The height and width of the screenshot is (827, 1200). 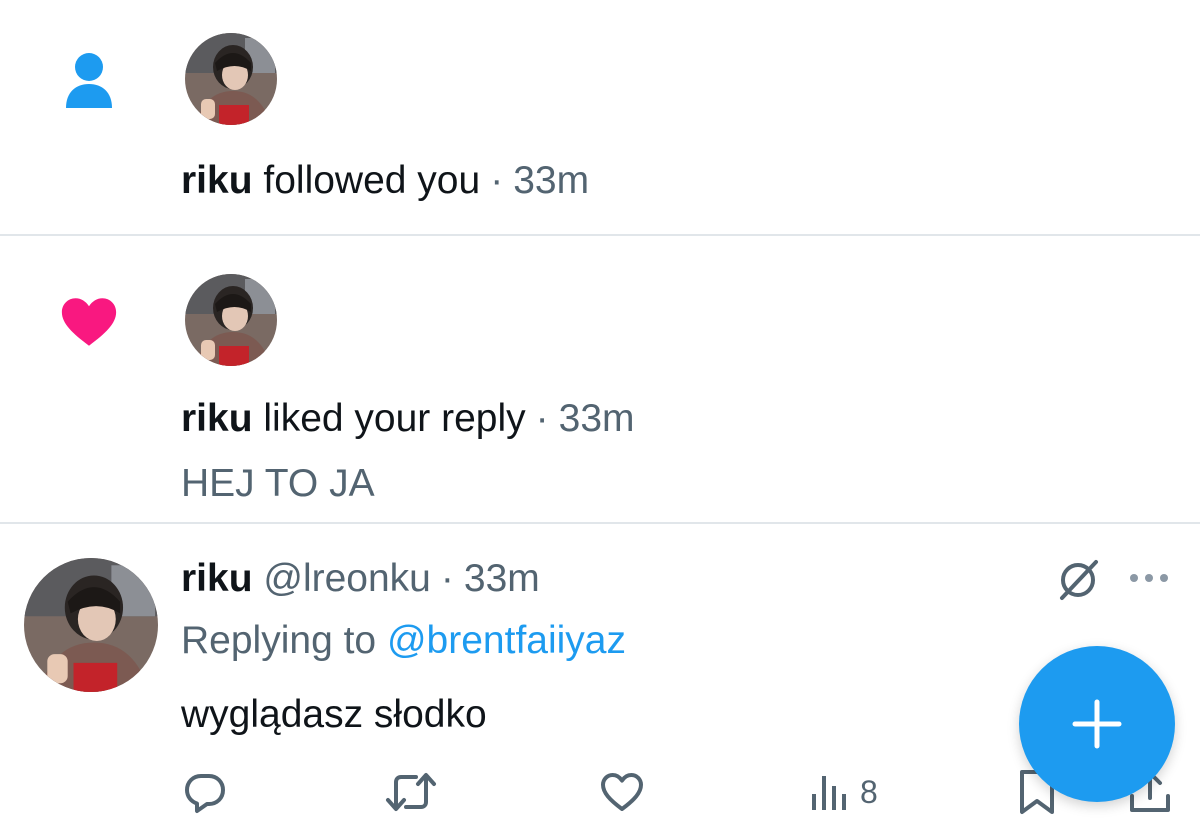 I want to click on liked-reply-preview: HEJ TO JA, so click(x=278, y=484).